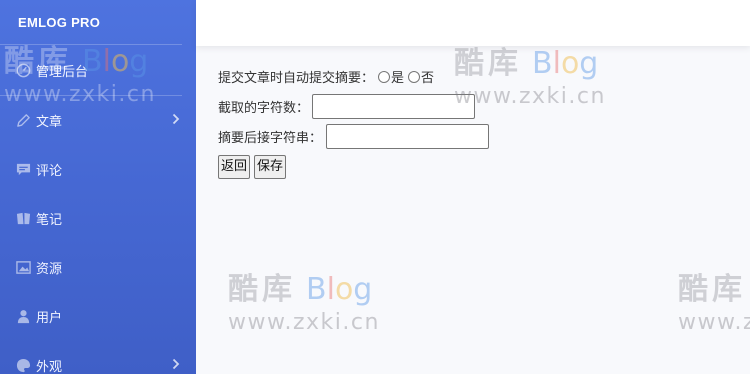 The height and width of the screenshot is (374, 750). I want to click on excerpt-suffix-label: 摘要后接字符串：, so click(270, 138).